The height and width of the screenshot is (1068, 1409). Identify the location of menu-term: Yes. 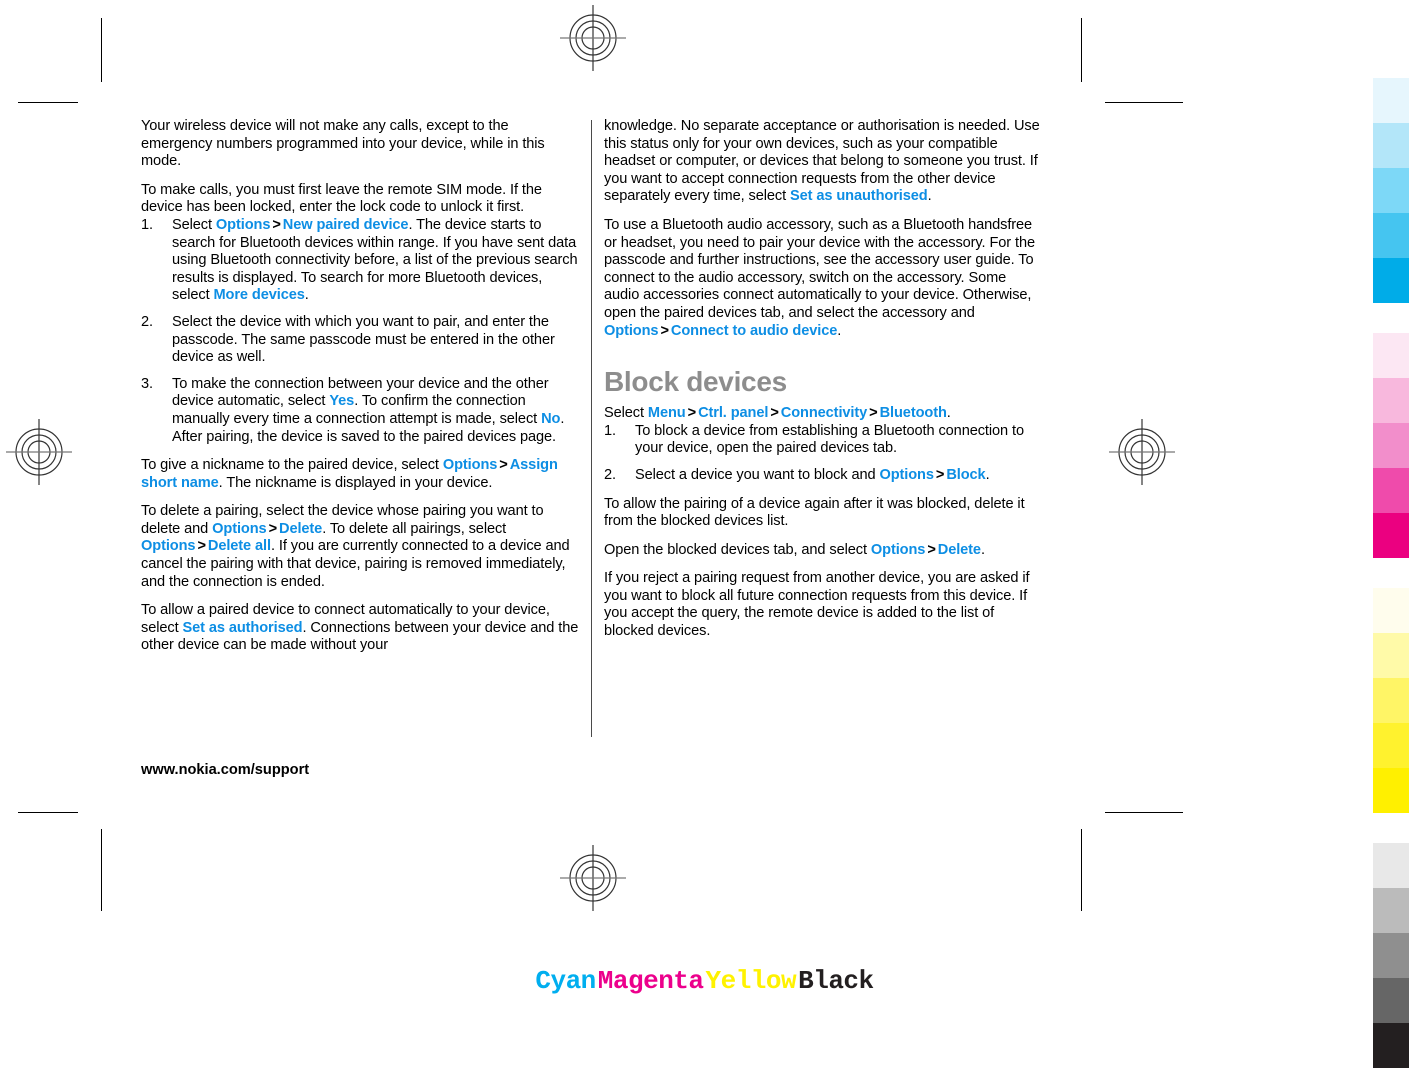
(342, 401).